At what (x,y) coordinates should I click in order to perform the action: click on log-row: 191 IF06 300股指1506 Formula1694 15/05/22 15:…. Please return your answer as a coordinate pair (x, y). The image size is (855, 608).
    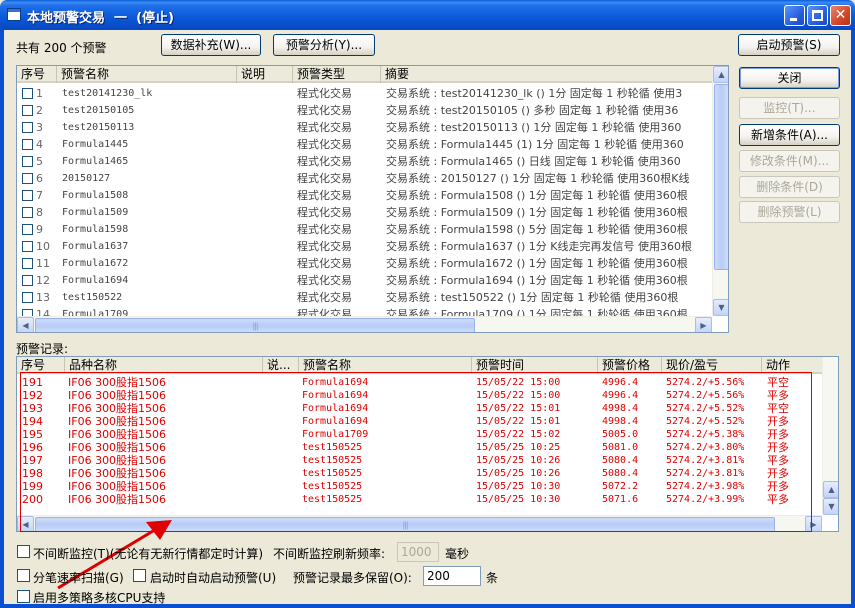
    Looking at the image, I should click on (419, 382).